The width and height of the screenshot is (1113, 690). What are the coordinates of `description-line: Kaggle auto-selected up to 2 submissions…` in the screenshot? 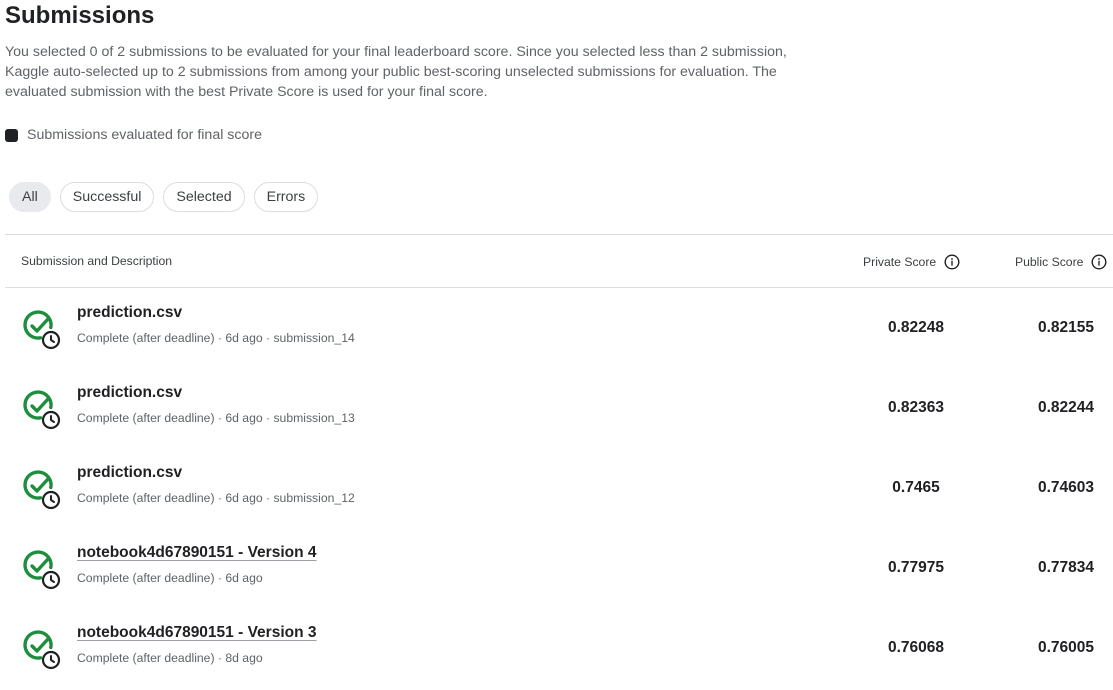 It's located at (391, 72).